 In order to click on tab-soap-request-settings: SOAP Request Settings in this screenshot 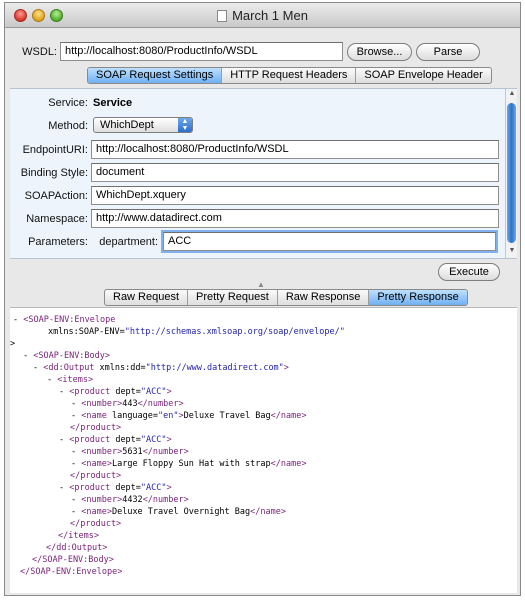, I will do `click(155, 75)`.